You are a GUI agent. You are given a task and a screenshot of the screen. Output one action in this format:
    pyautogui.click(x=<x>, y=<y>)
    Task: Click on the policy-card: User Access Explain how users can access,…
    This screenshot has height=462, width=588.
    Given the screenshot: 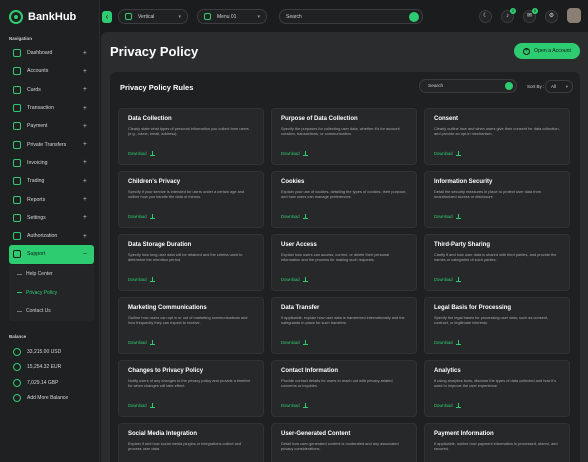 What is the action you would take?
    pyautogui.click(x=344, y=262)
    